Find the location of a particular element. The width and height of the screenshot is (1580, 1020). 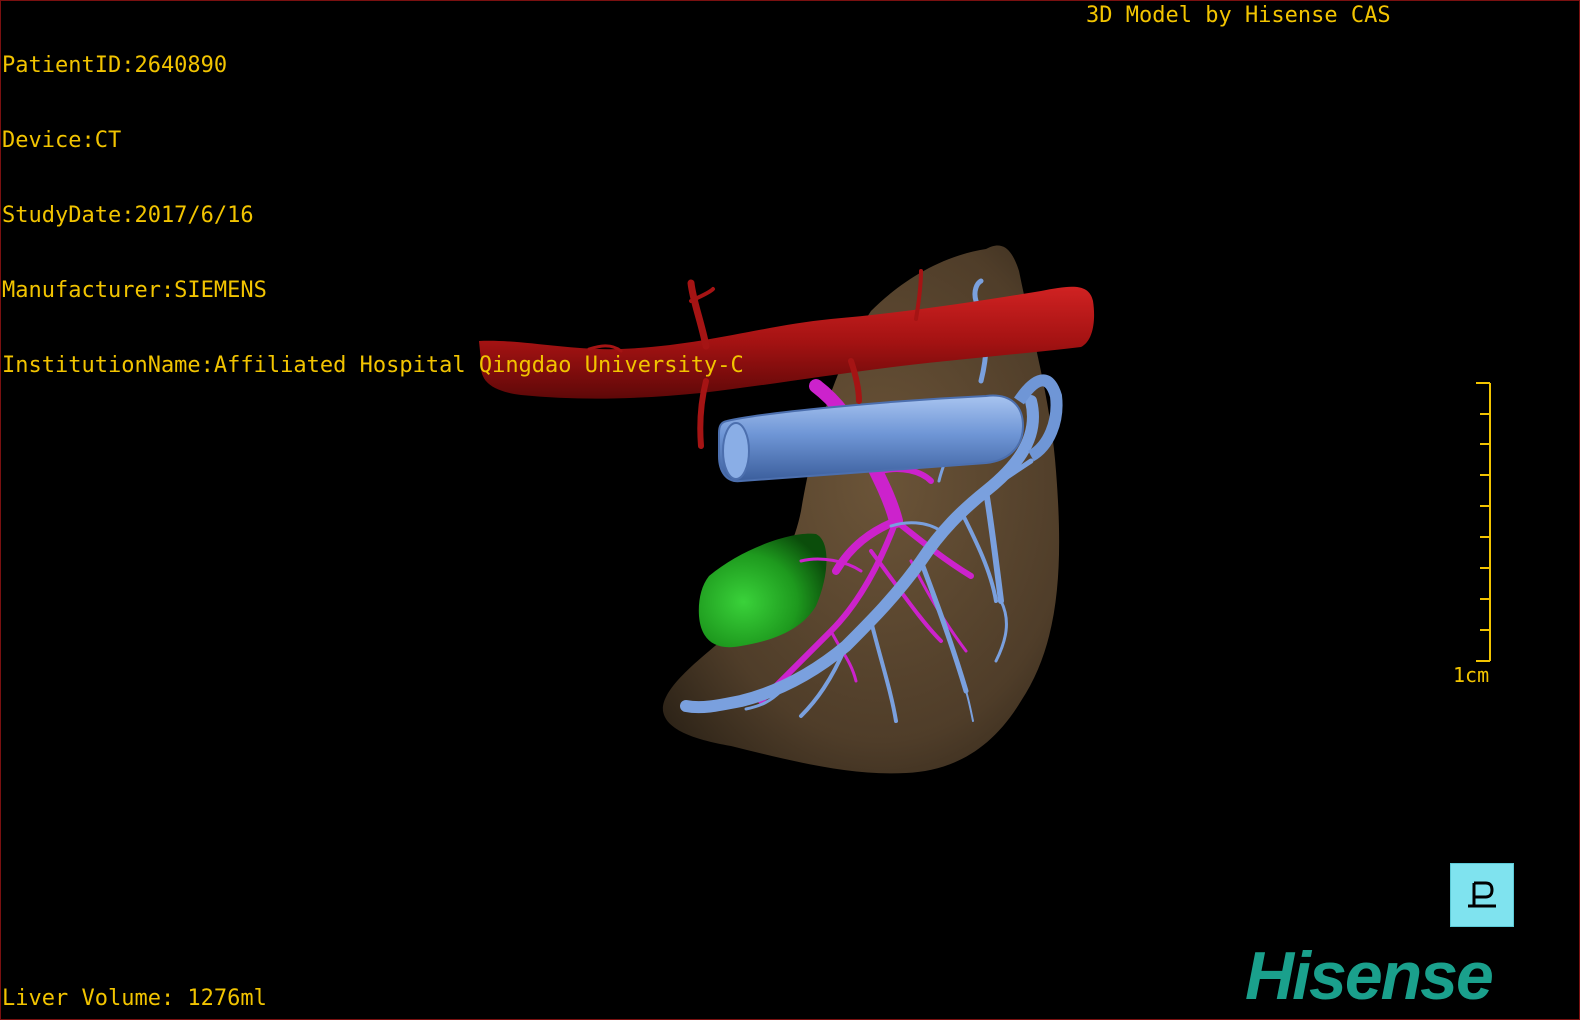

orientation-P-icon is located at coordinates (1482, 894).